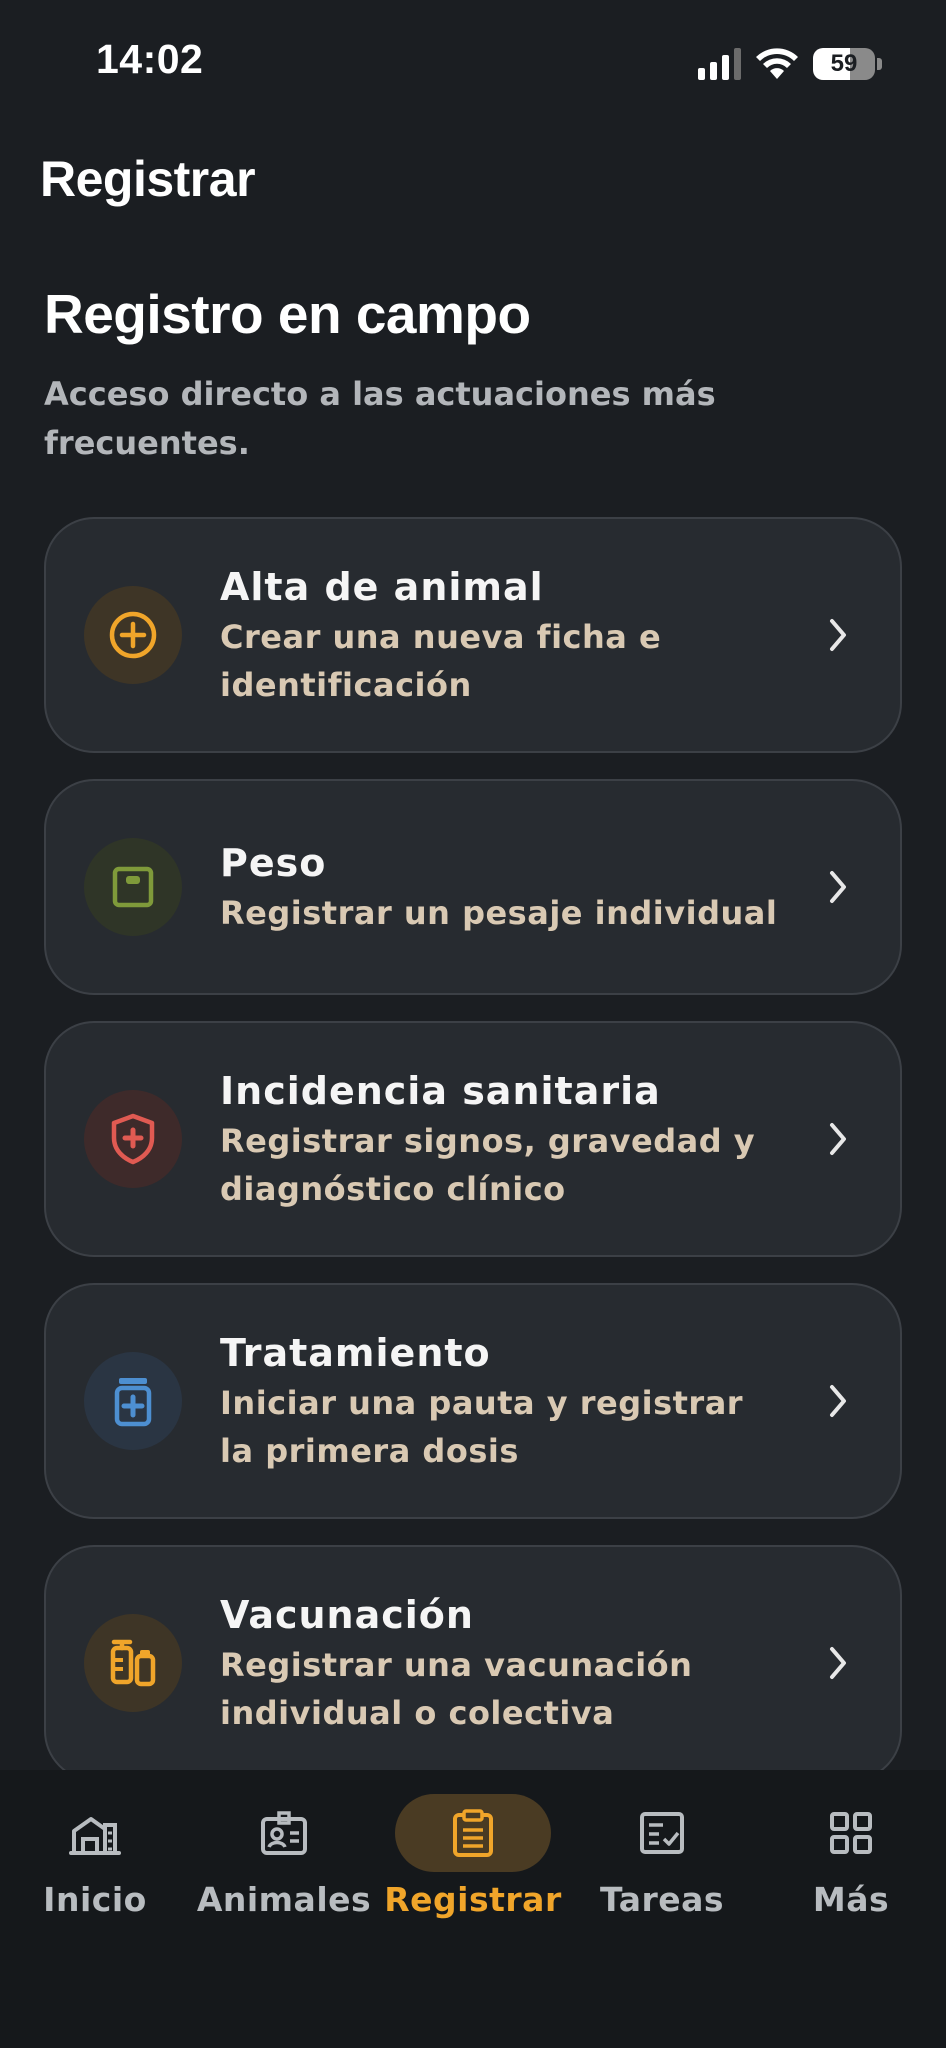  Describe the element at coordinates (662, 1899) in the screenshot. I see `tab-label: Tareas` at that location.